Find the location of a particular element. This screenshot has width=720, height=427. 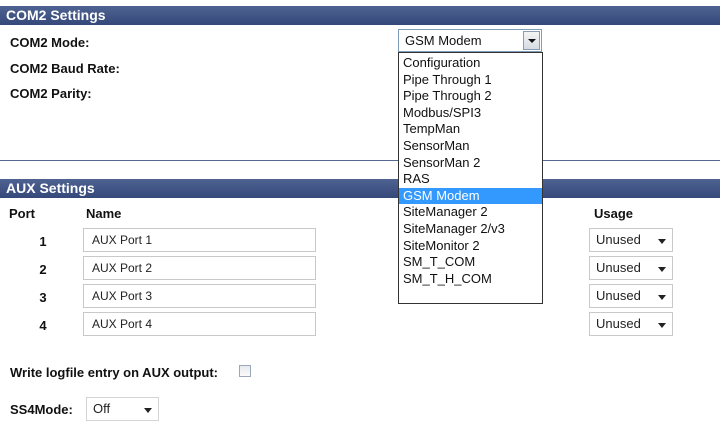

dropdown-option: SensorMan 2 is located at coordinates (470, 163).